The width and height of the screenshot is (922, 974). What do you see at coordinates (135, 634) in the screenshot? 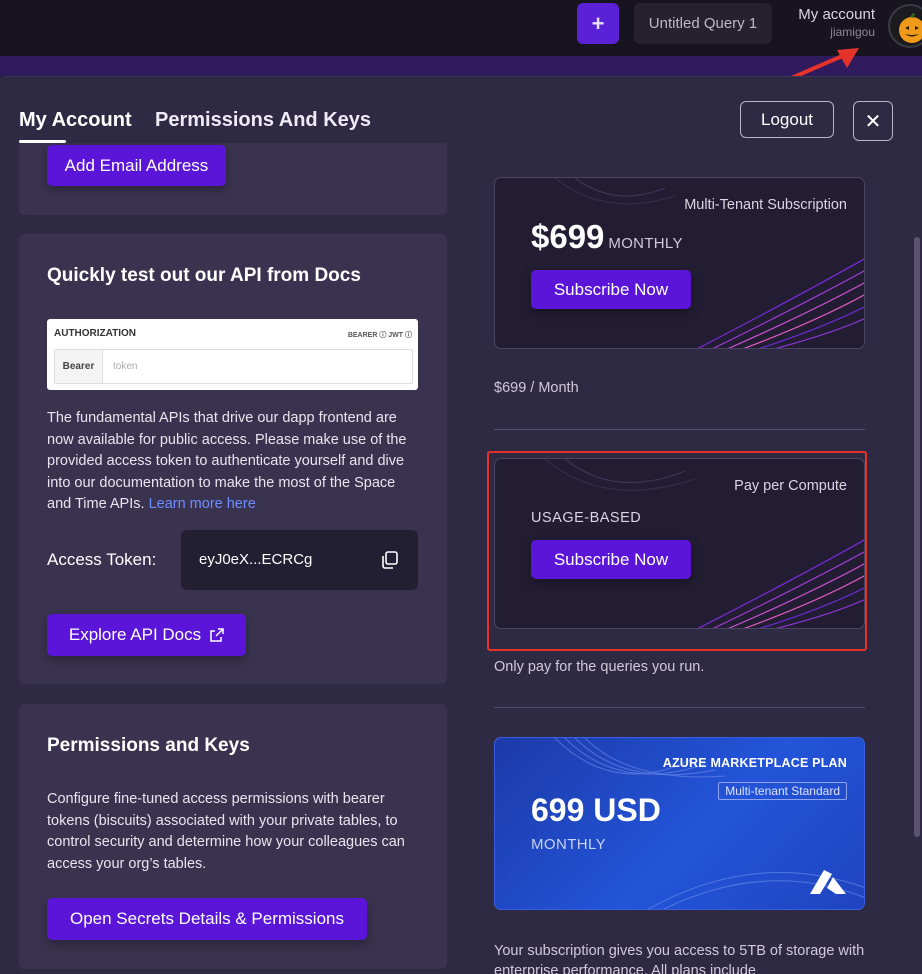
I see `explore-api-docs-label: Explore API Docs` at bounding box center [135, 634].